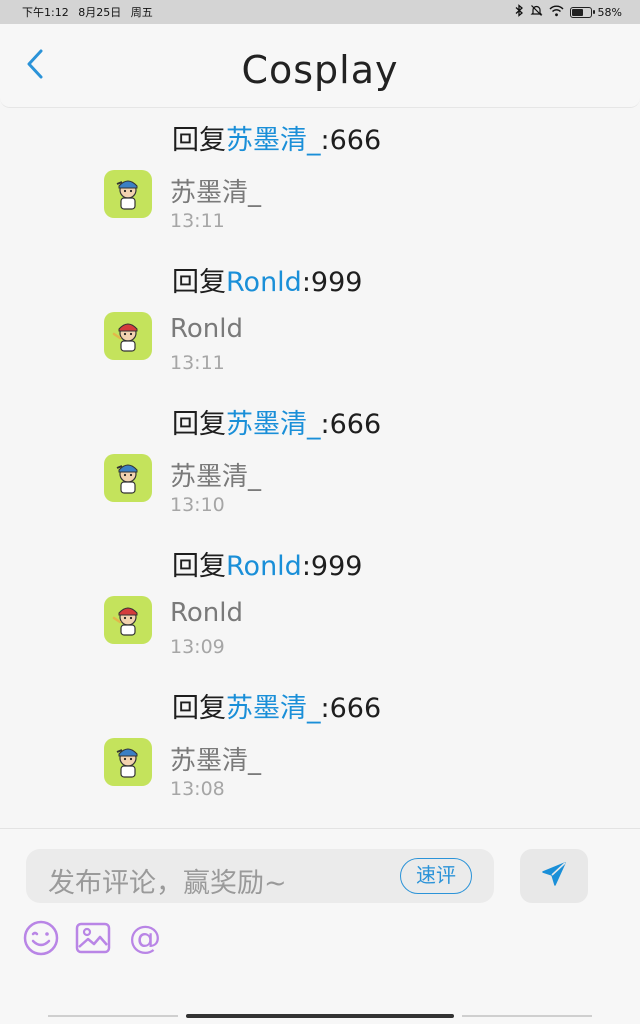  Describe the element at coordinates (320, 179) in the screenshot. I see `comment-item: 回复苏墨清_:666 苏墨清_ 13:11` at that location.